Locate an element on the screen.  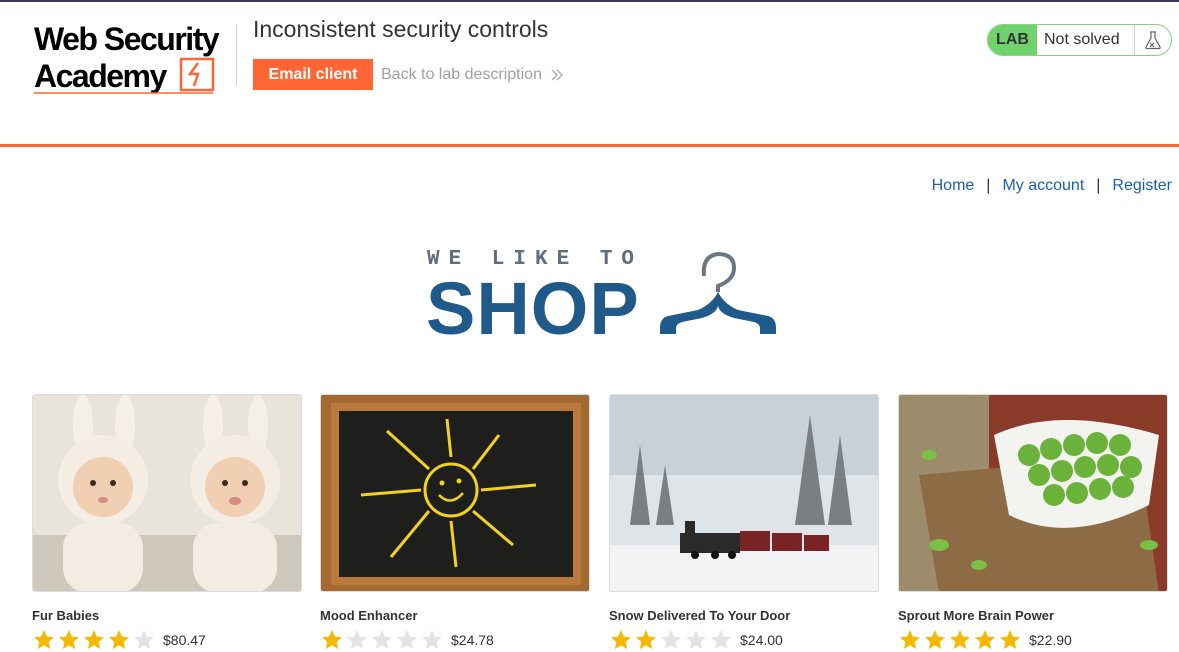
svg-text: Academy is located at coordinates (101, 76).